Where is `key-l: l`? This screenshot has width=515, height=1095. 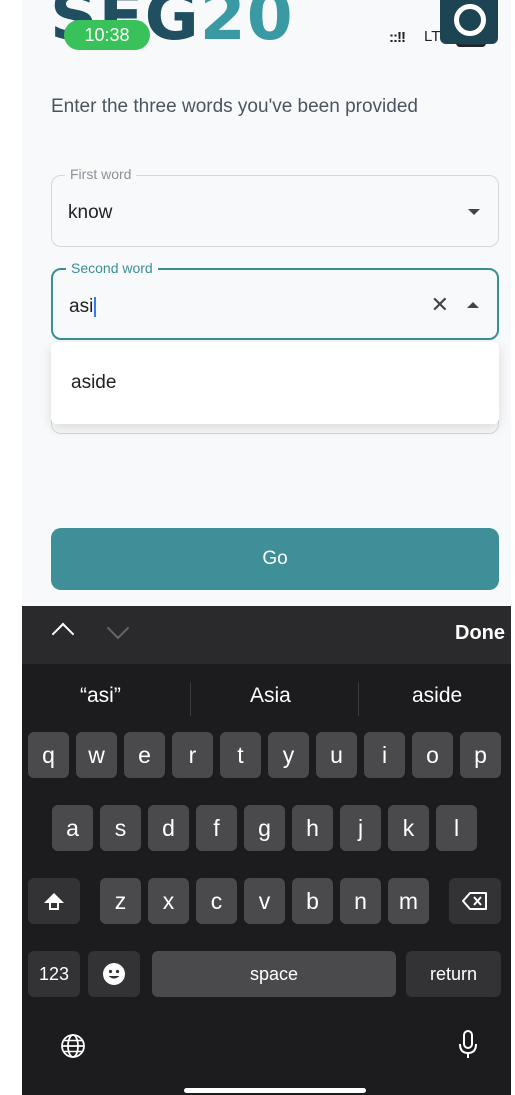
key-l: l is located at coordinates (456, 828).